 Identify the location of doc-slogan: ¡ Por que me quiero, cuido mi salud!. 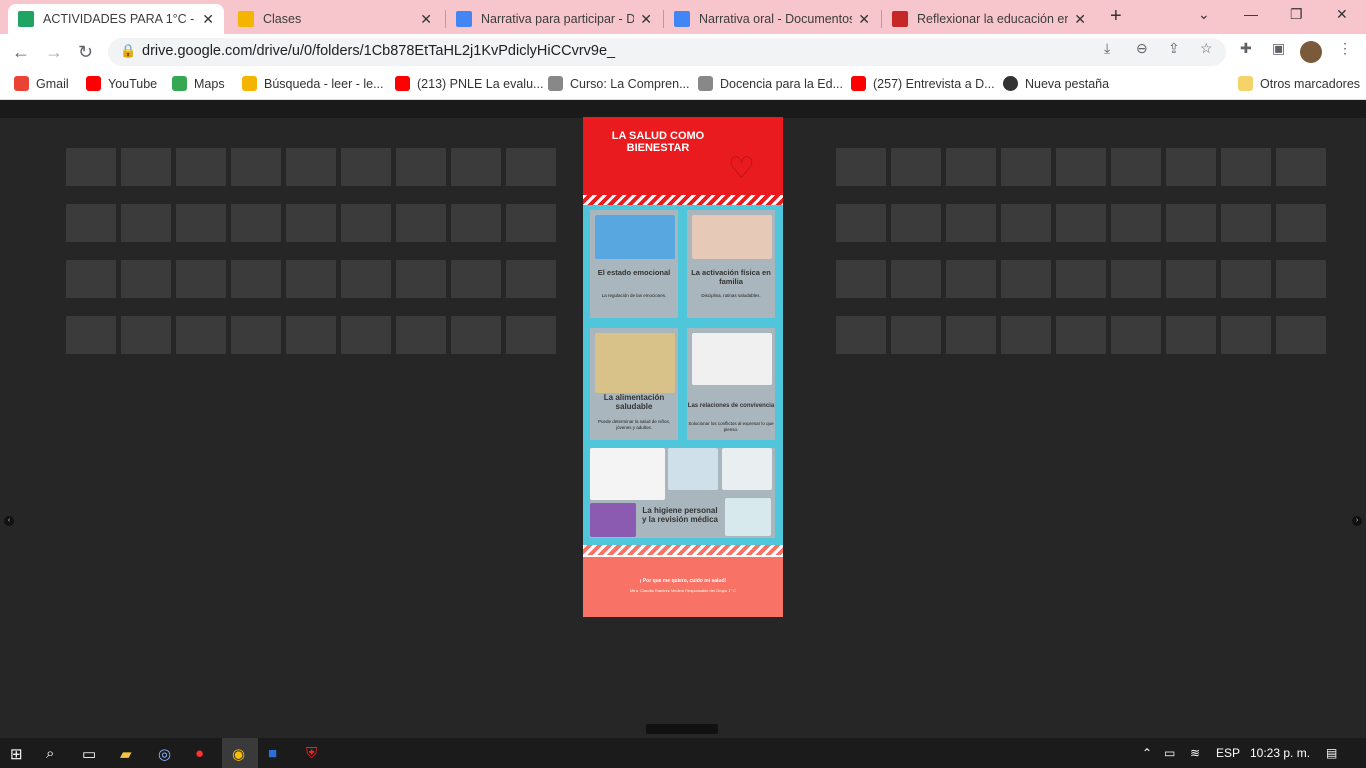
(683, 581).